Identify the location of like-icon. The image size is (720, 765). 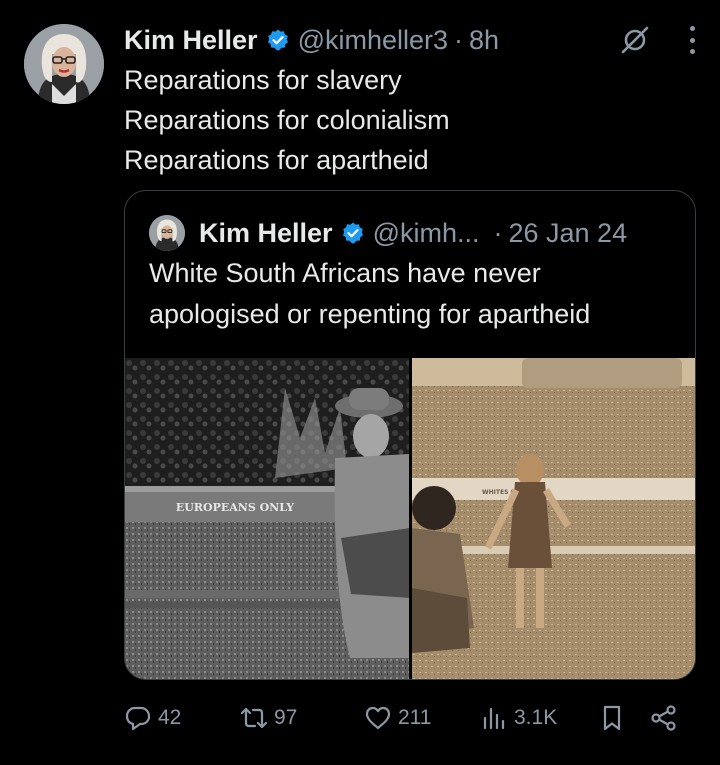
(378, 718).